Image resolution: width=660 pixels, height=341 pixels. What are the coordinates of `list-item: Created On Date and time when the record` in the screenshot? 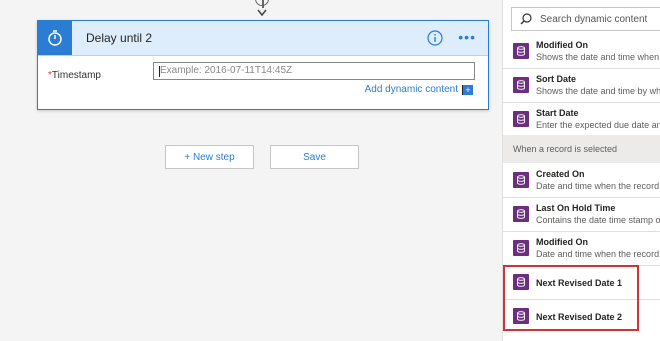 It's located at (581, 181).